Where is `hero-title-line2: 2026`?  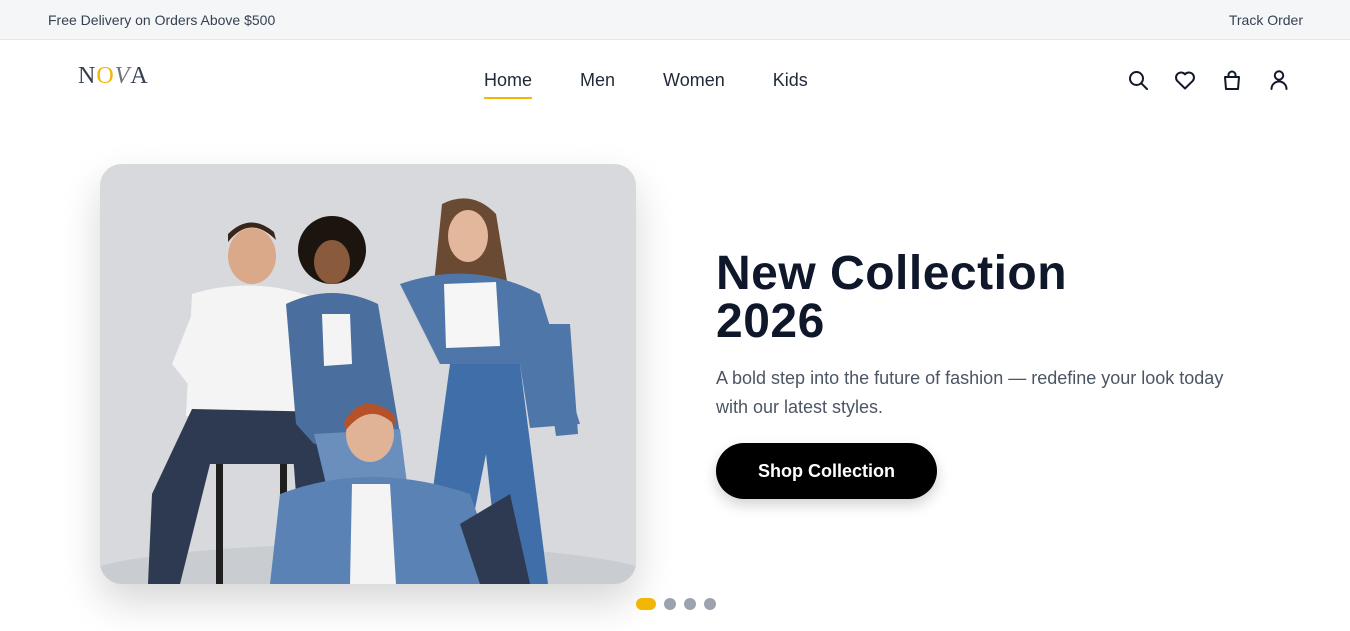
hero-title-line2: 2026 is located at coordinates (770, 321).